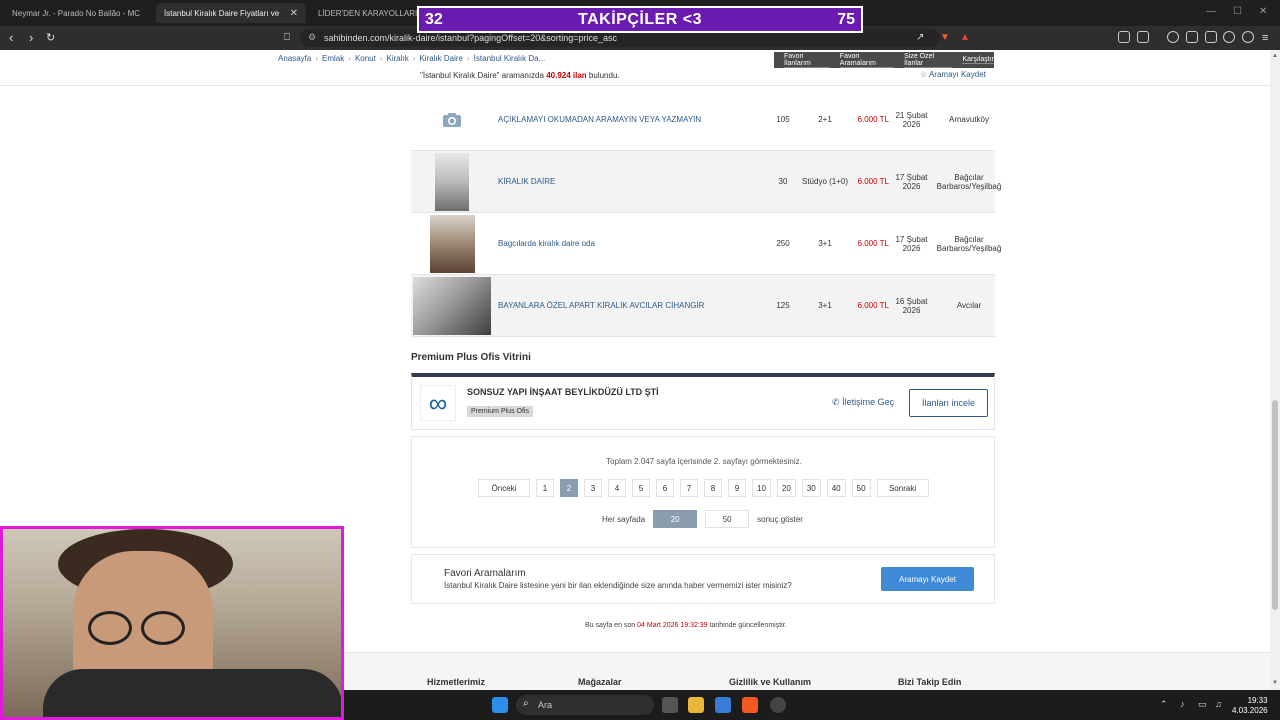 The width and height of the screenshot is (1280, 720). I want to click on page-button: 30, so click(811, 488).